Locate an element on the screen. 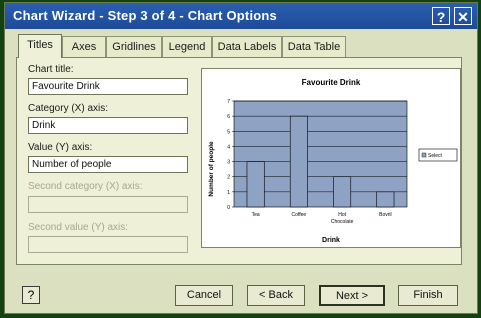  help-title-button: ? is located at coordinates (441, 16).